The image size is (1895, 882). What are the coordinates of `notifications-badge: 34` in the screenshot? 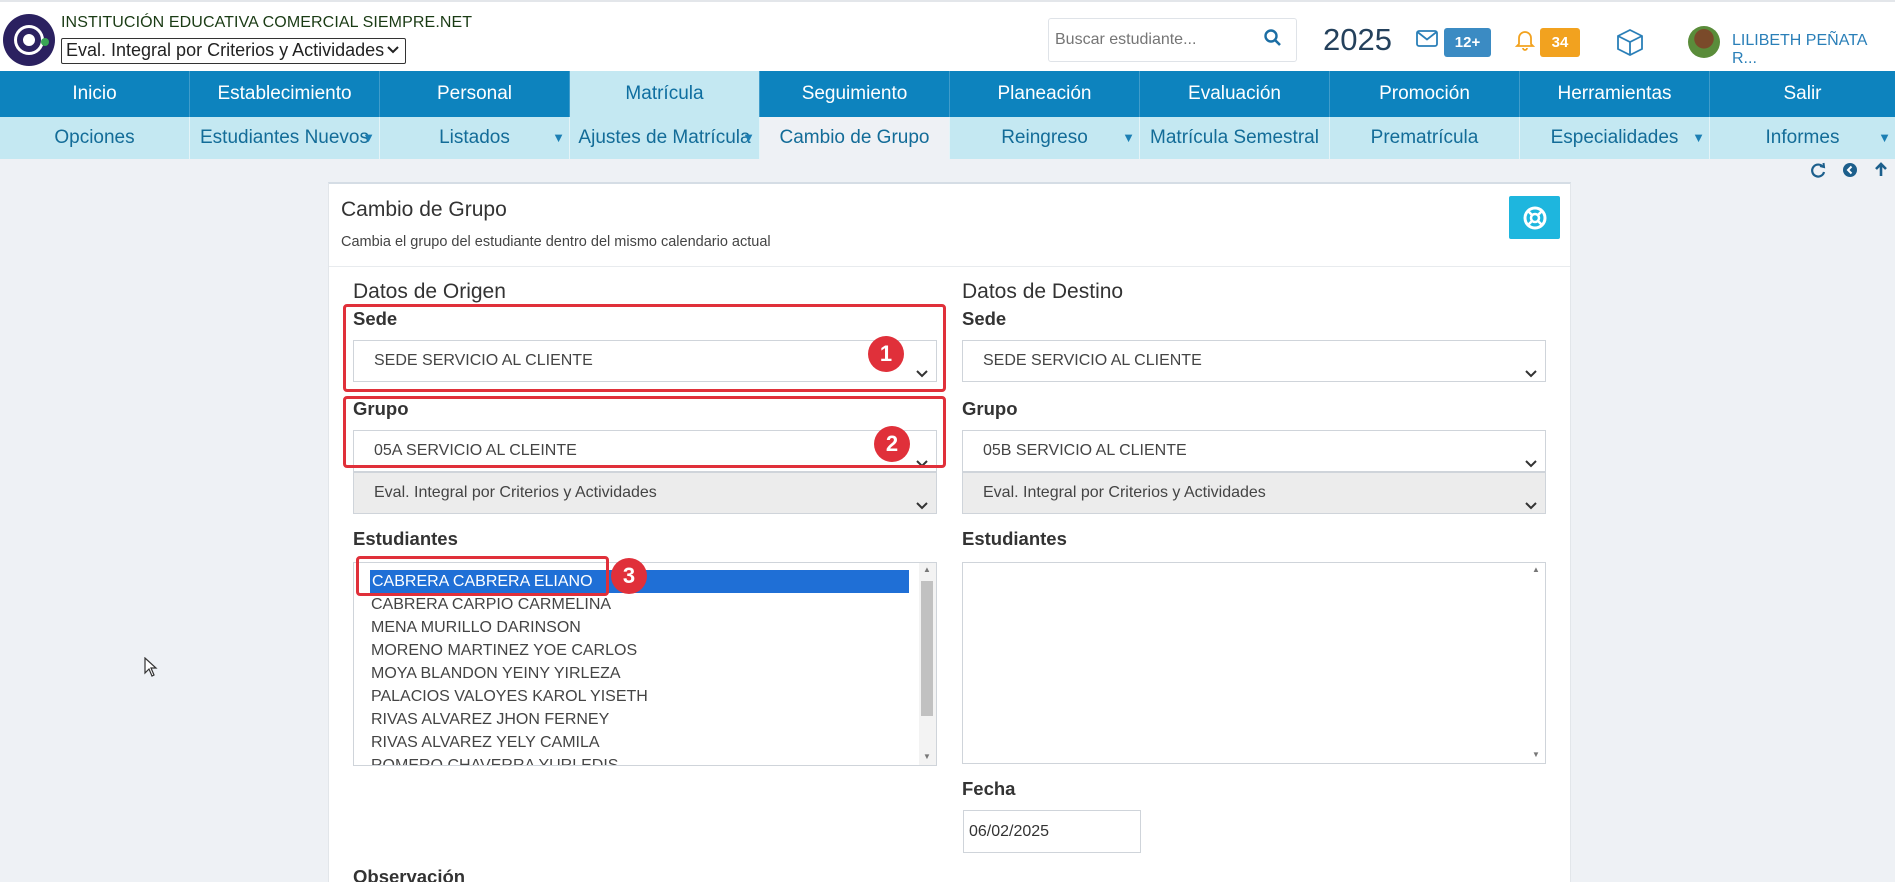 It's located at (1560, 42).